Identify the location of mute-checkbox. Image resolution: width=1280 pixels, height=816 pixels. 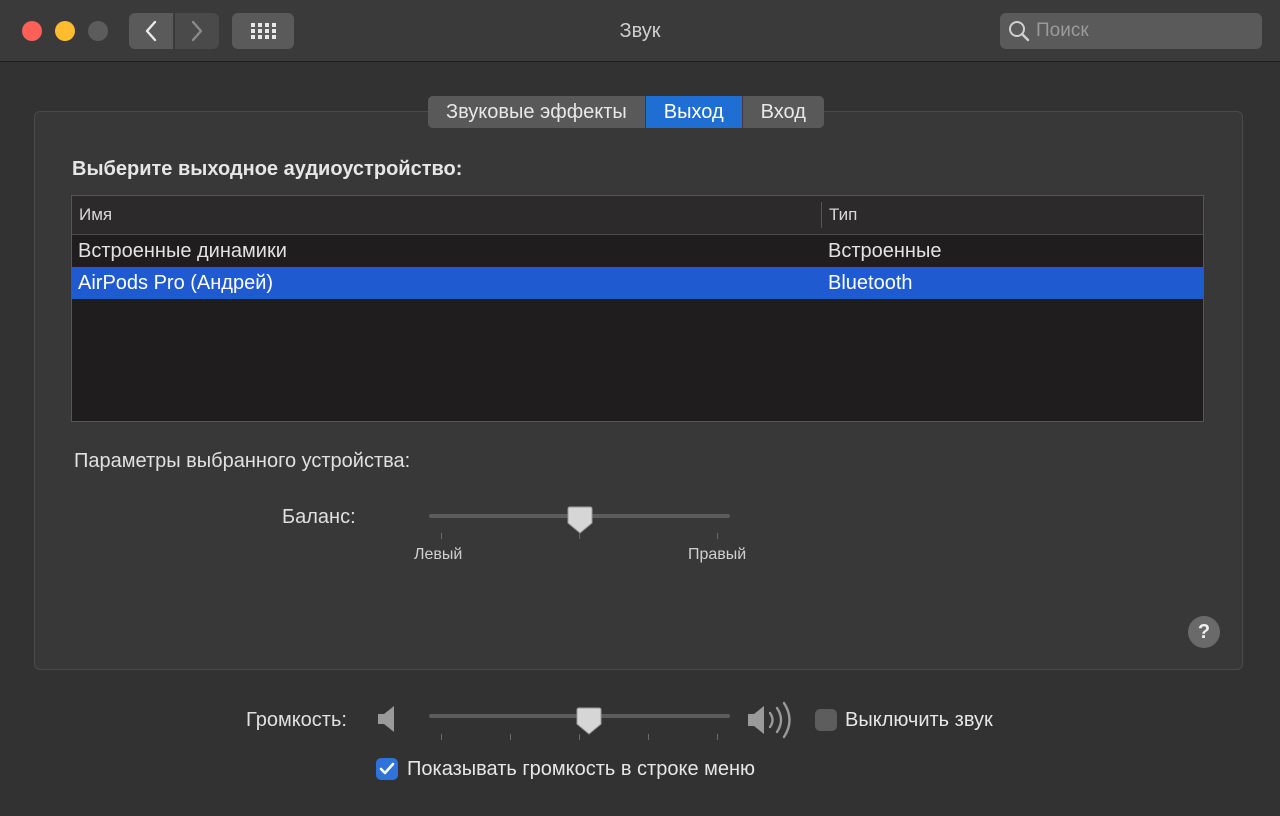
(826, 720).